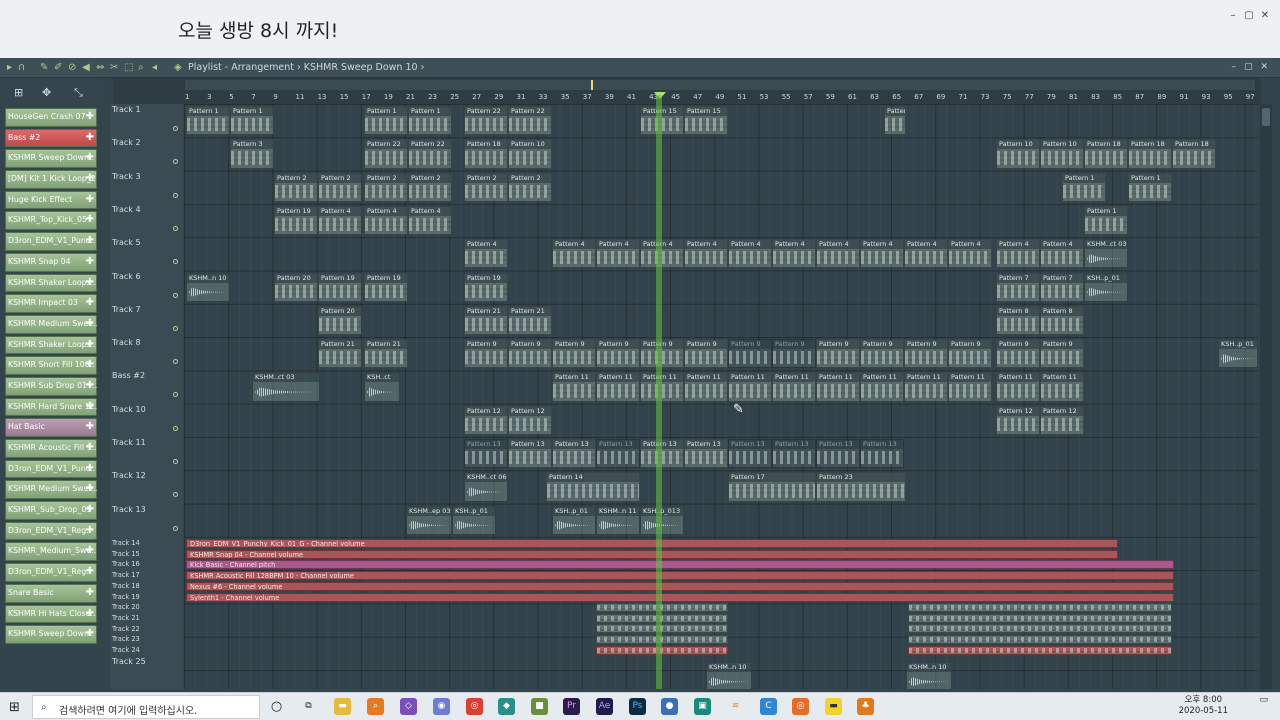 The width and height of the screenshot is (1280, 720). Describe the element at coordinates (58, 67) in the screenshot. I see `brush-icon: ✐` at that location.